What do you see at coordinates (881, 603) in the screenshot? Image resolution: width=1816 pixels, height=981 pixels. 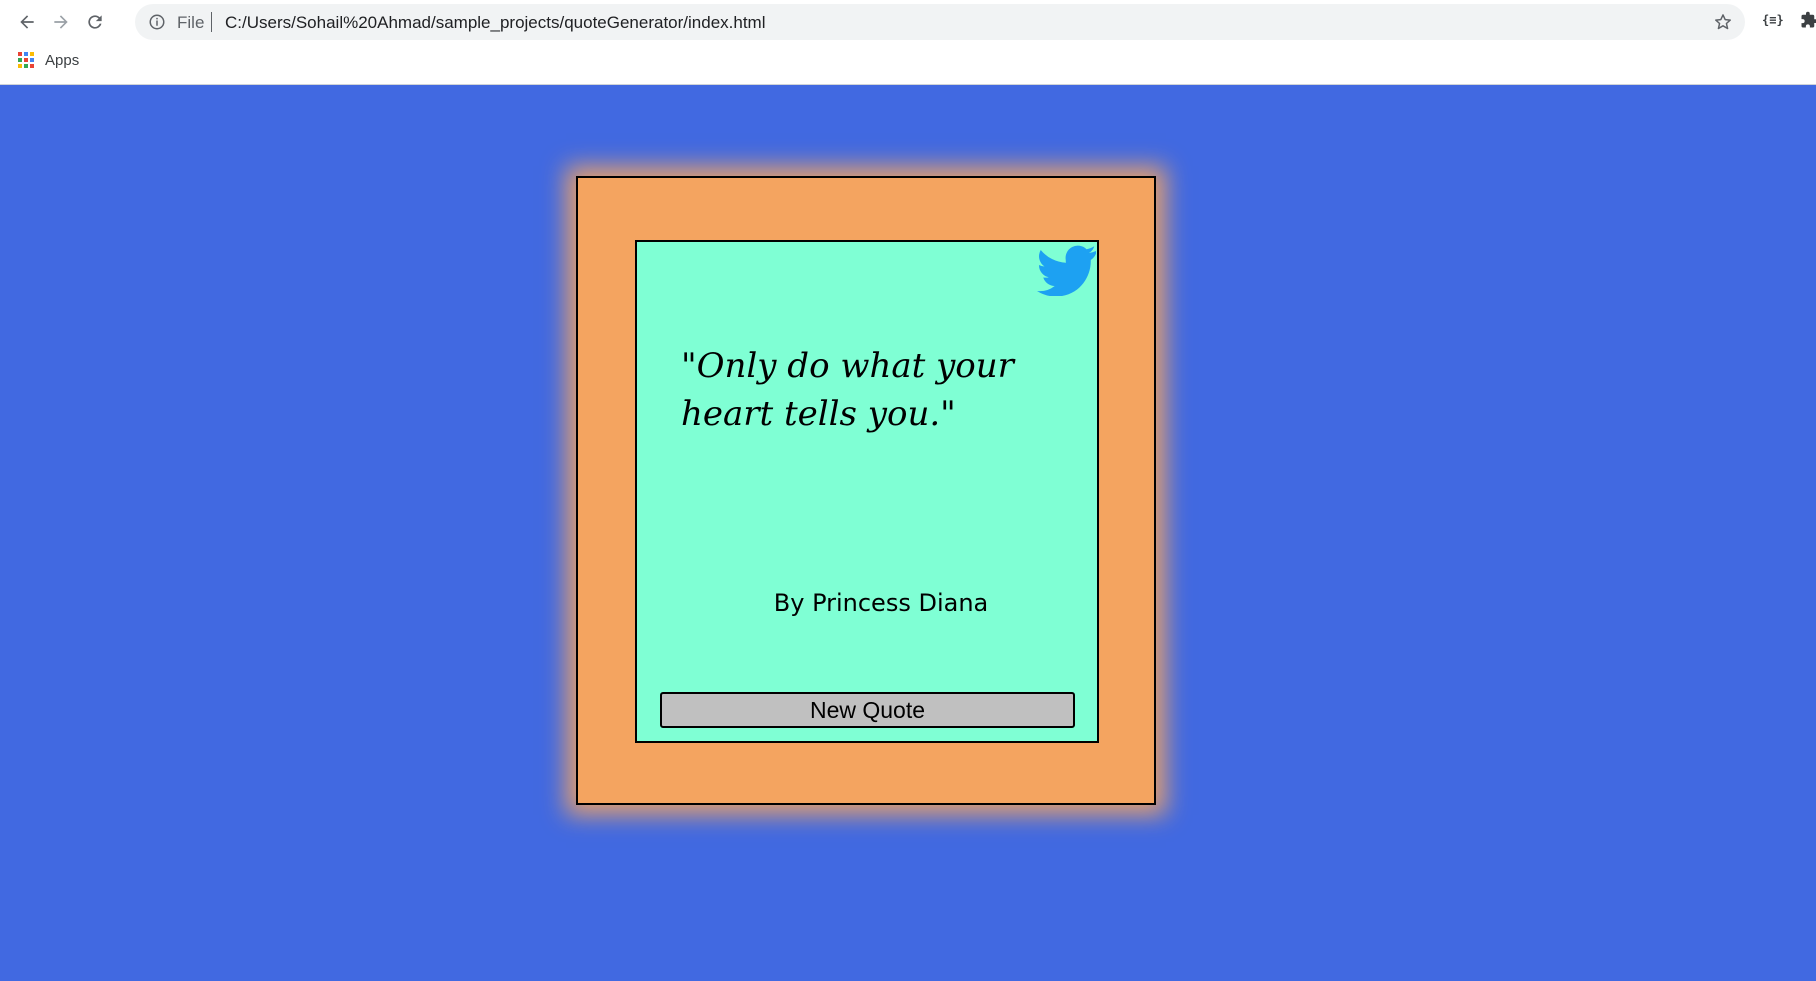 I see `quote-author: By Princess Diana` at bounding box center [881, 603].